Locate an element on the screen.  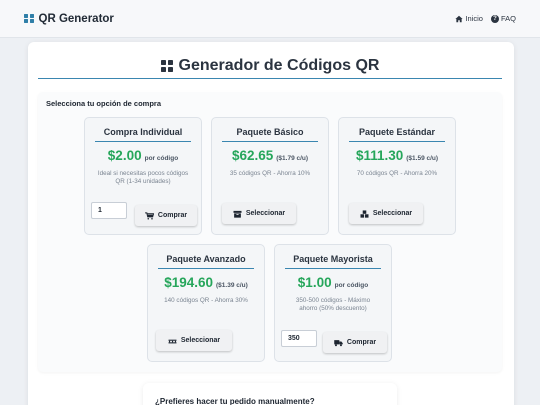
boxes-icon is located at coordinates (364, 213).